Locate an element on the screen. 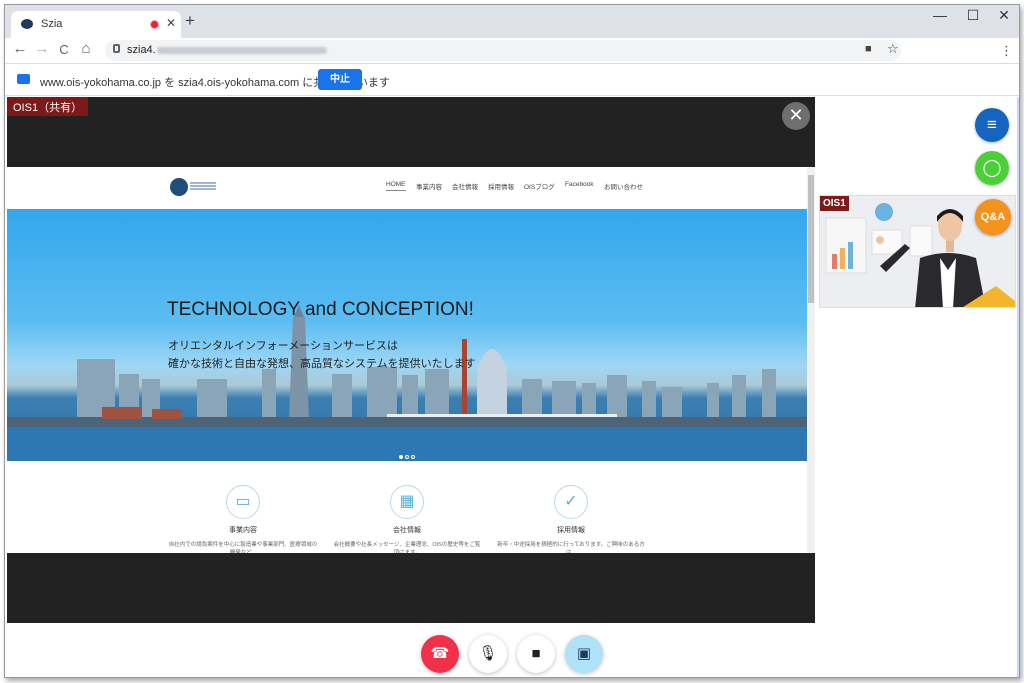  phone-icon: ☎ is located at coordinates (440, 653).